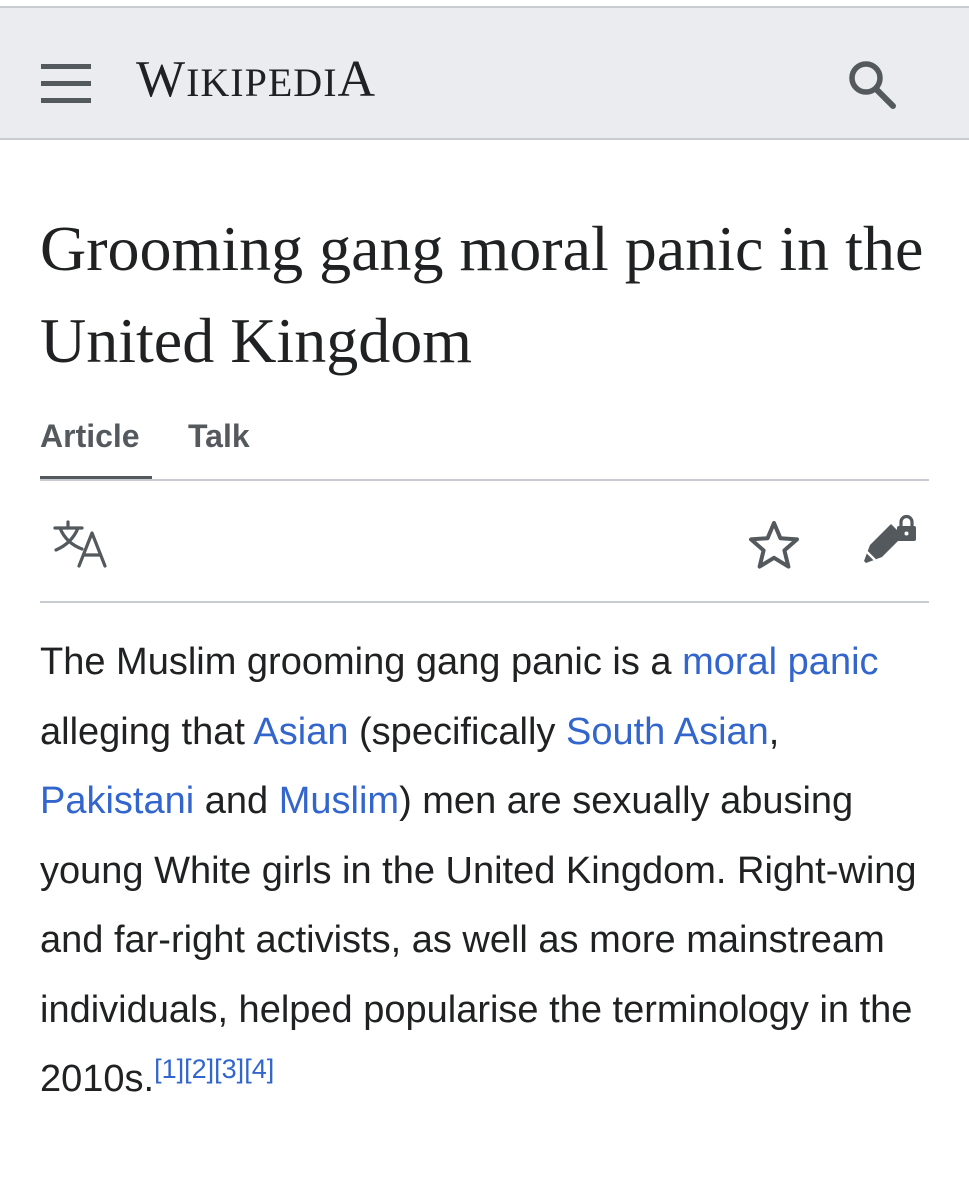 This screenshot has height=1193, width=969. I want to click on toolbar-divider, so click(484, 602).